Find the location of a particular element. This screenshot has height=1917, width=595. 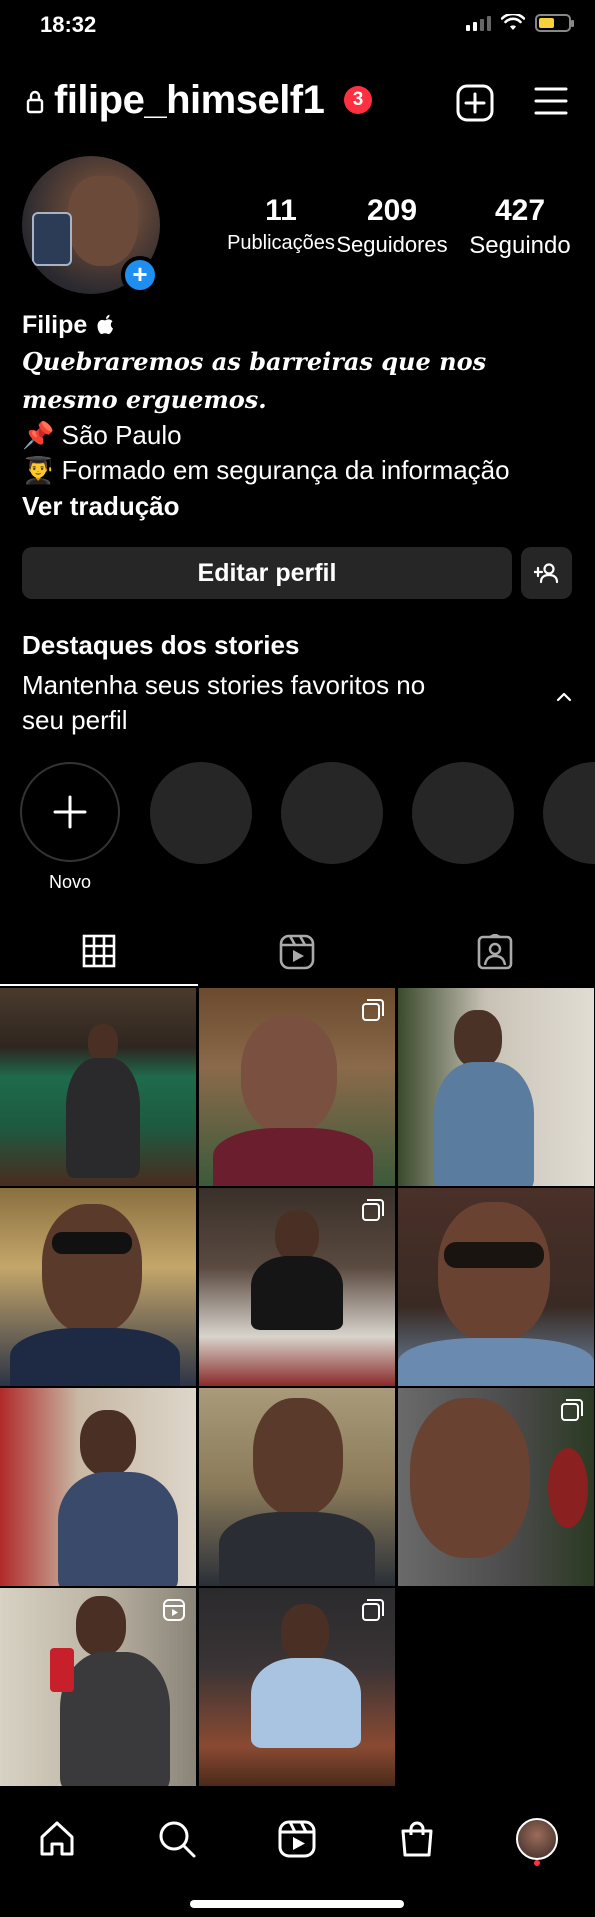

following-label: Seguindo is located at coordinates (520, 245).